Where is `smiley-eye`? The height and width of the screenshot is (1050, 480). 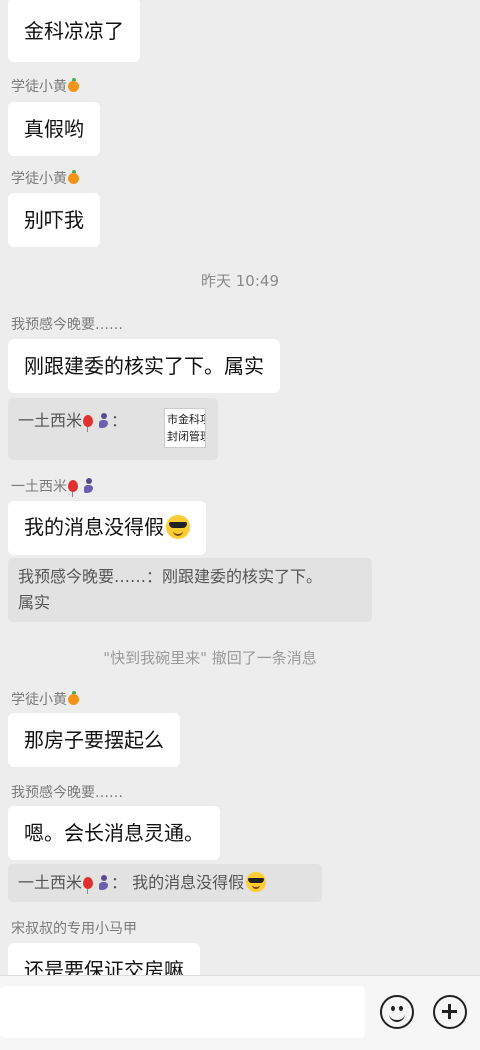 smiley-eye is located at coordinates (401, 1008).